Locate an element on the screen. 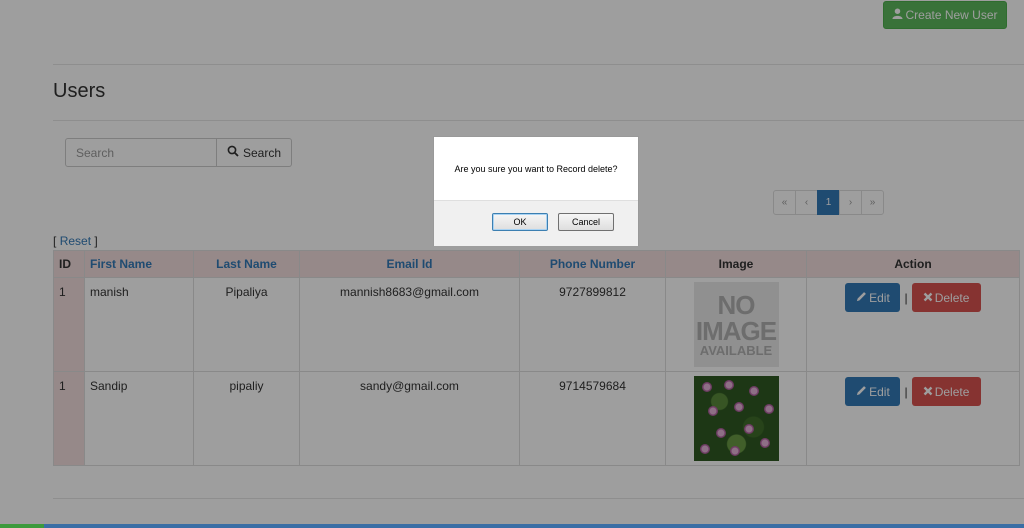 Image resolution: width=1024 pixels, height=528 pixels. cancel-button: Cancel is located at coordinates (586, 222).